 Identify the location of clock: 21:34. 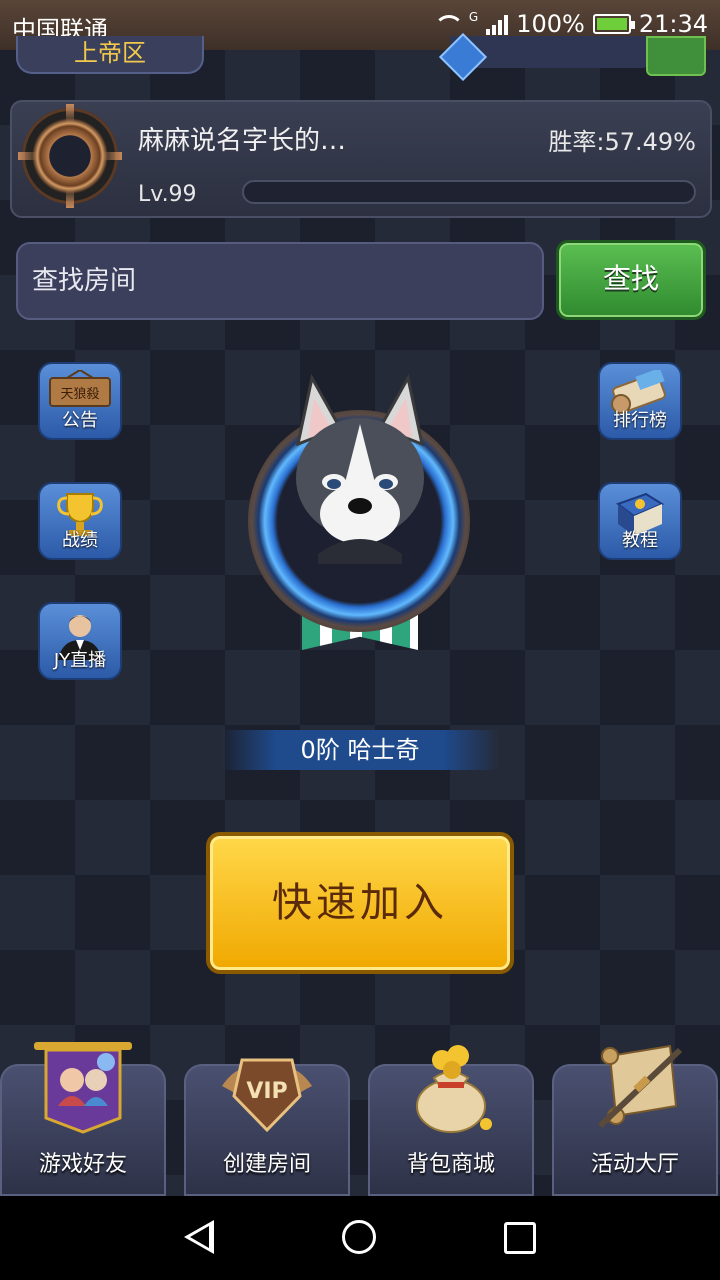
(673, 24).